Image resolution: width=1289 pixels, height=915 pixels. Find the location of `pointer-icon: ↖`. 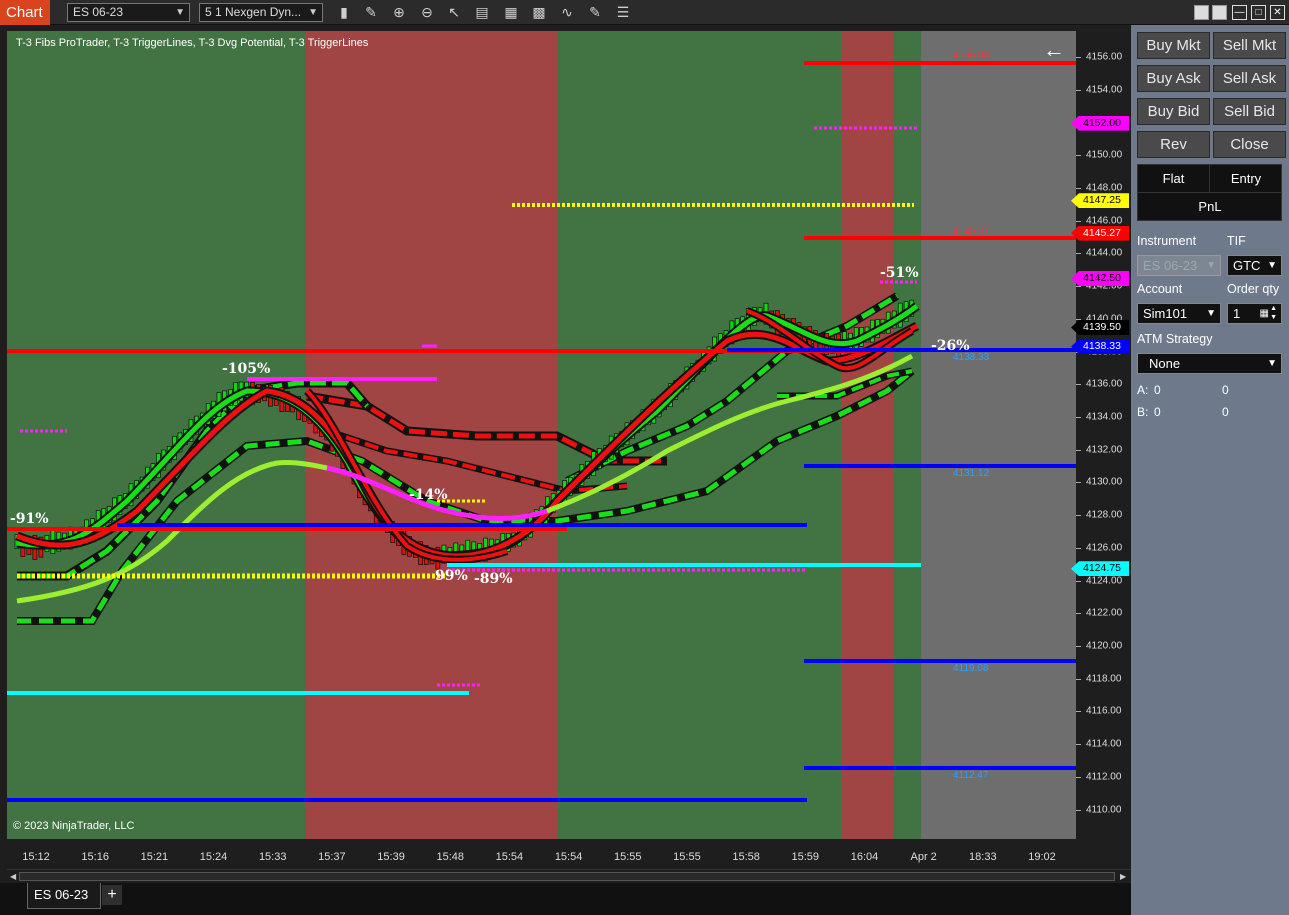

pointer-icon: ↖ is located at coordinates (454, 12).